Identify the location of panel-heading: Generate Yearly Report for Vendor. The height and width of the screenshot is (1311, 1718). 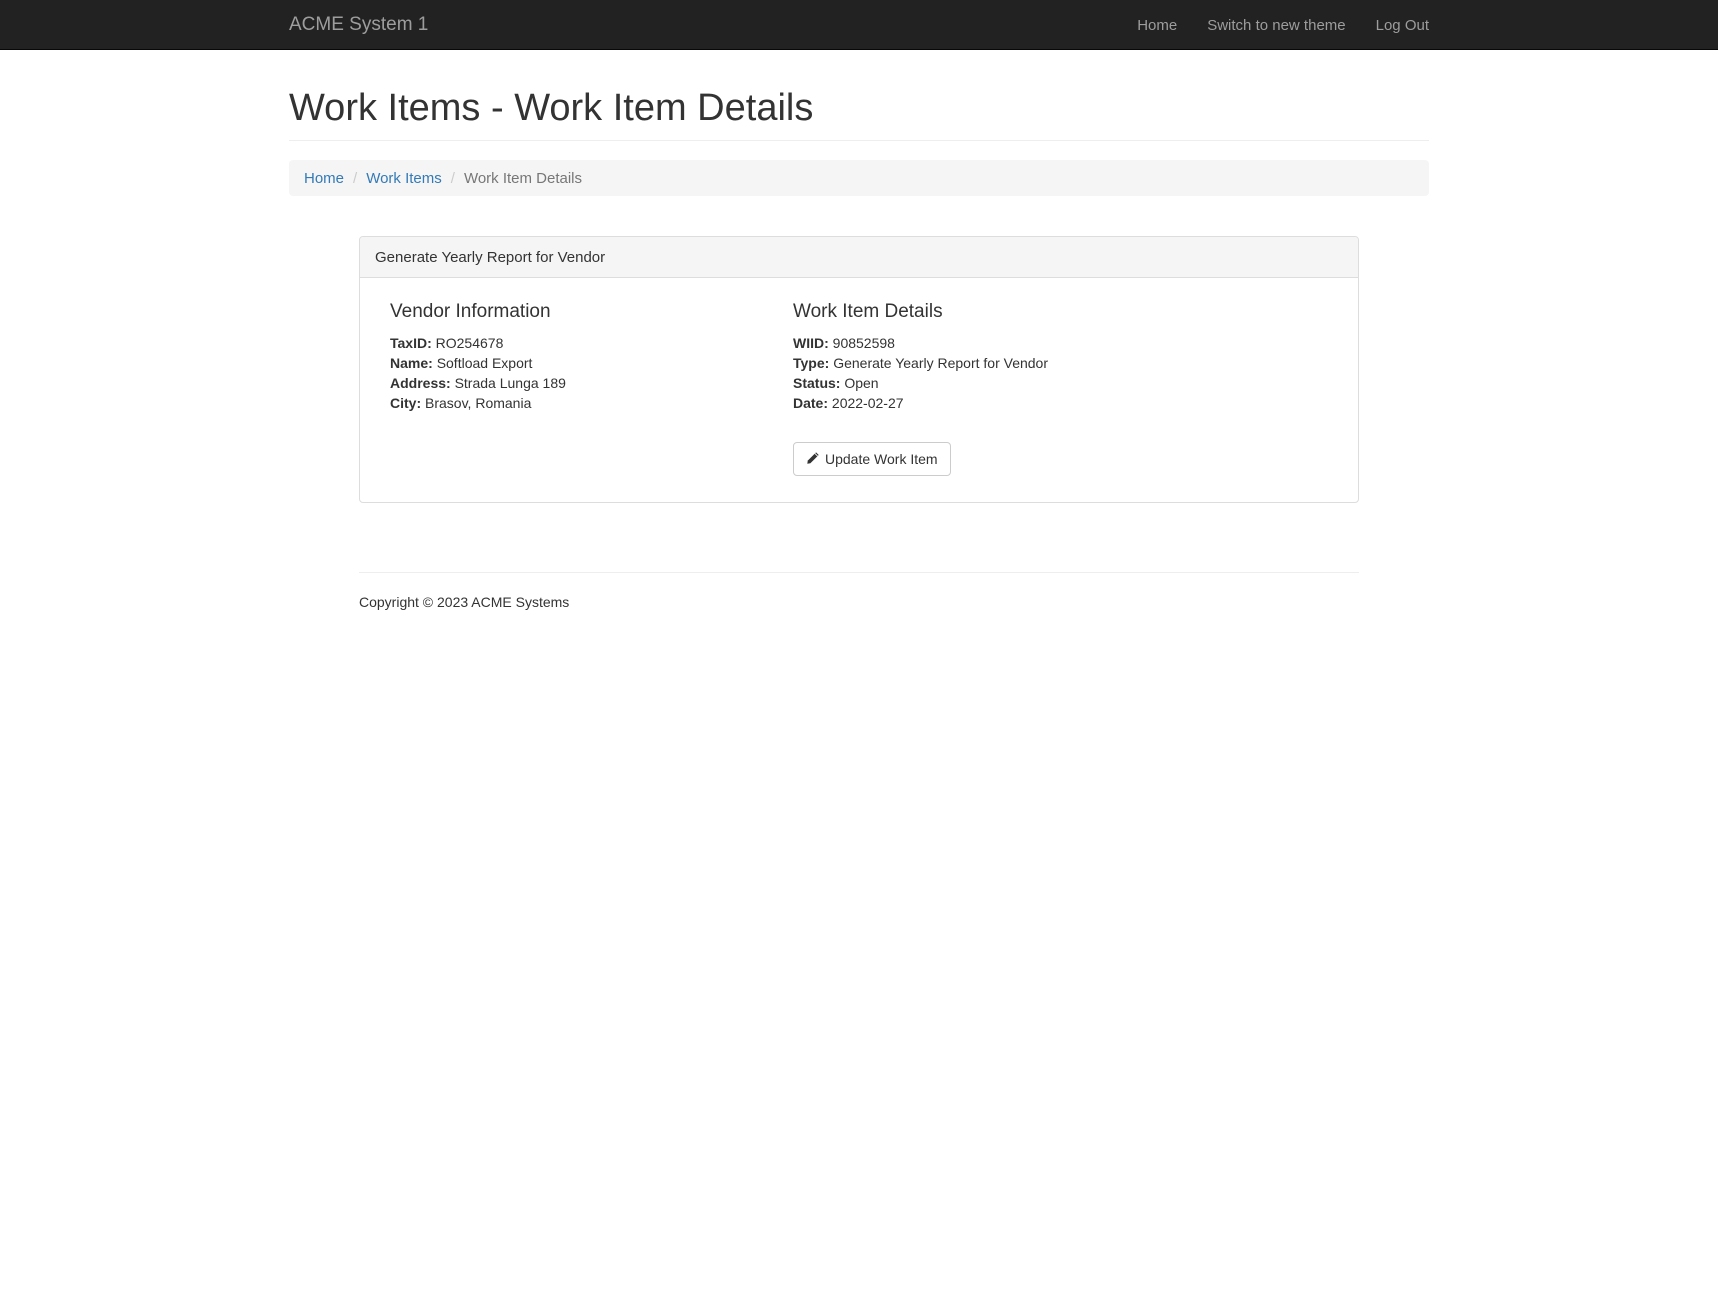
(859, 257).